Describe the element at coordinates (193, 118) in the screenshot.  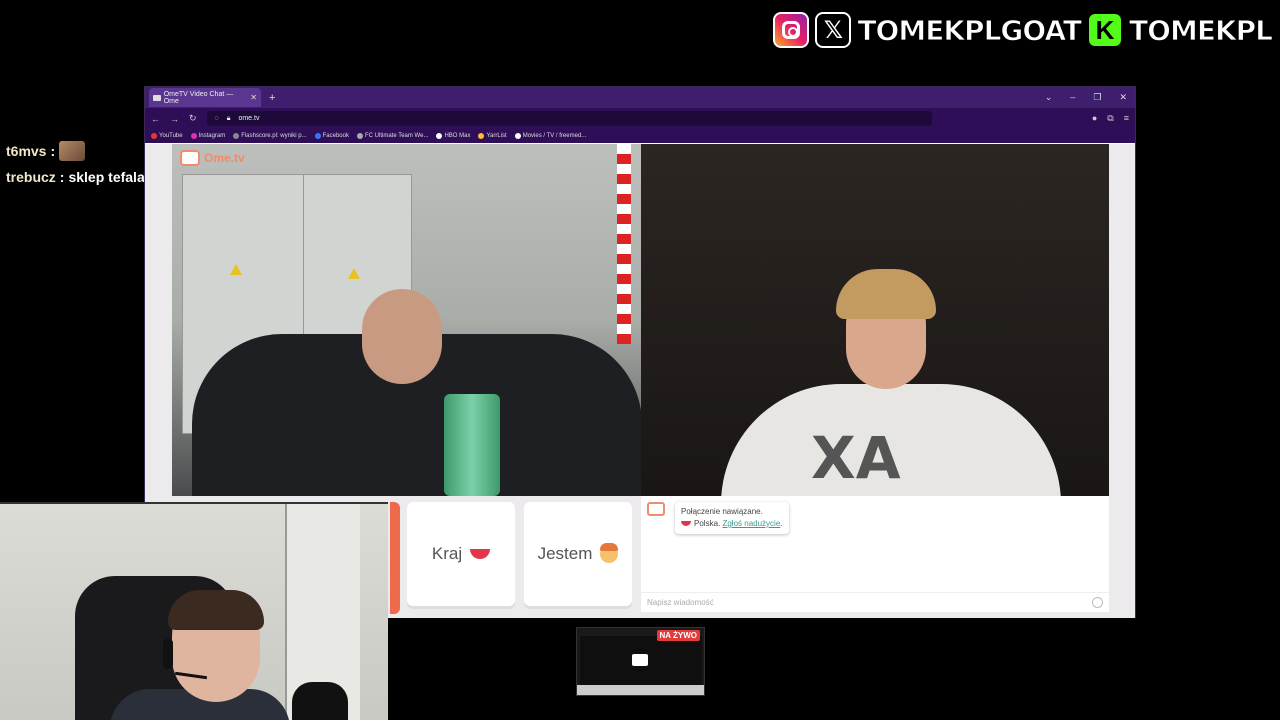
I see `reload-icon: ↻` at that location.